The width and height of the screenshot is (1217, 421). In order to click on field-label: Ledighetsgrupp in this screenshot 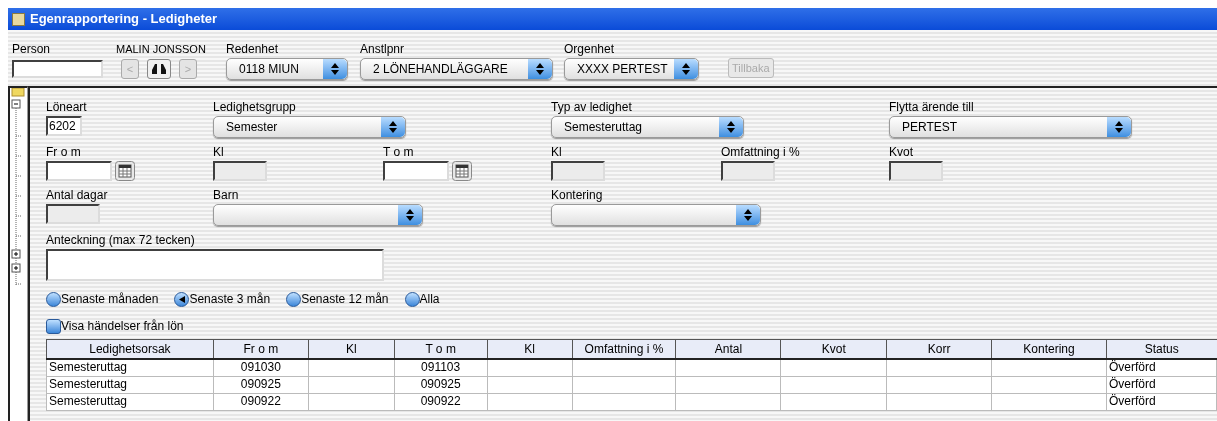, I will do `click(255, 107)`.